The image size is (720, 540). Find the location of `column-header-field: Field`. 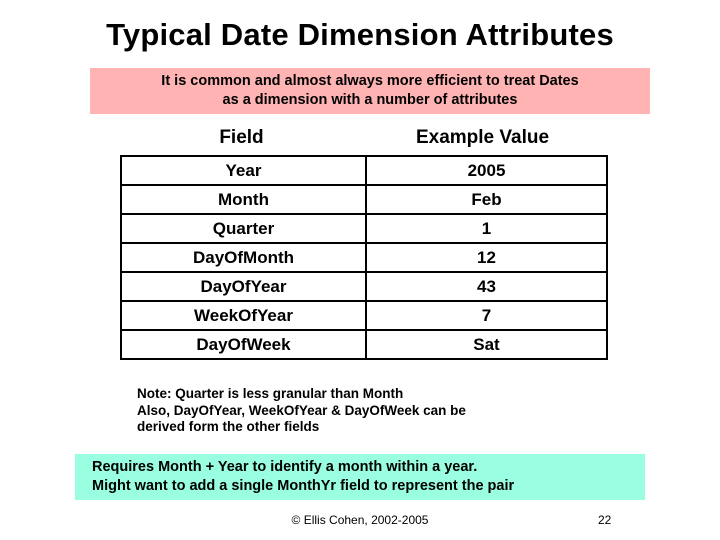

column-header-field: Field is located at coordinates (241, 137).